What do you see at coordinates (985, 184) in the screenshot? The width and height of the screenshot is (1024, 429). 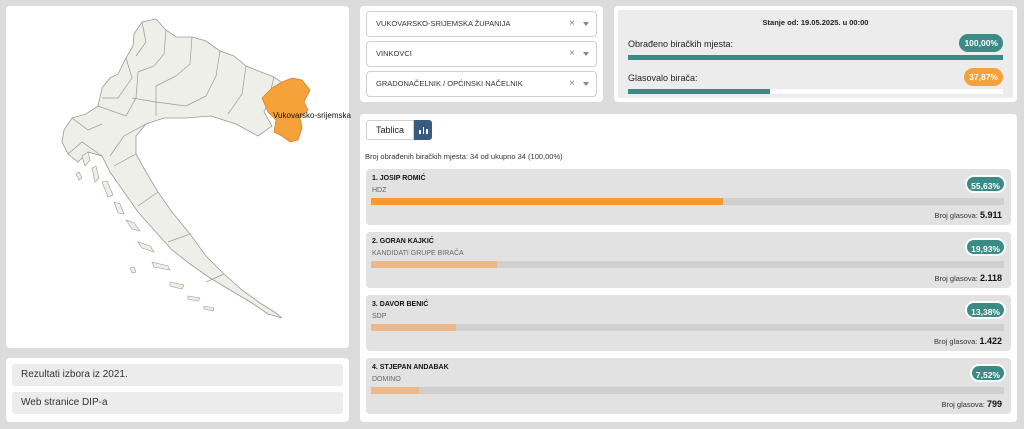 I see `candidate-percent-badge: 55,63%` at bounding box center [985, 184].